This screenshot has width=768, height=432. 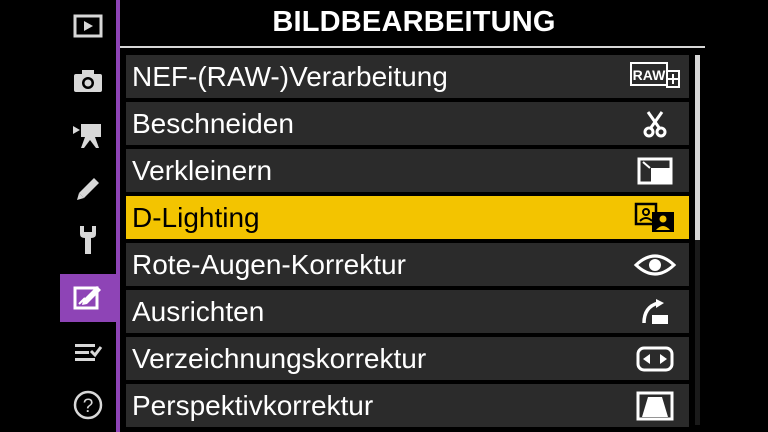 I want to click on distortion-icon, so click(x=655, y=358).